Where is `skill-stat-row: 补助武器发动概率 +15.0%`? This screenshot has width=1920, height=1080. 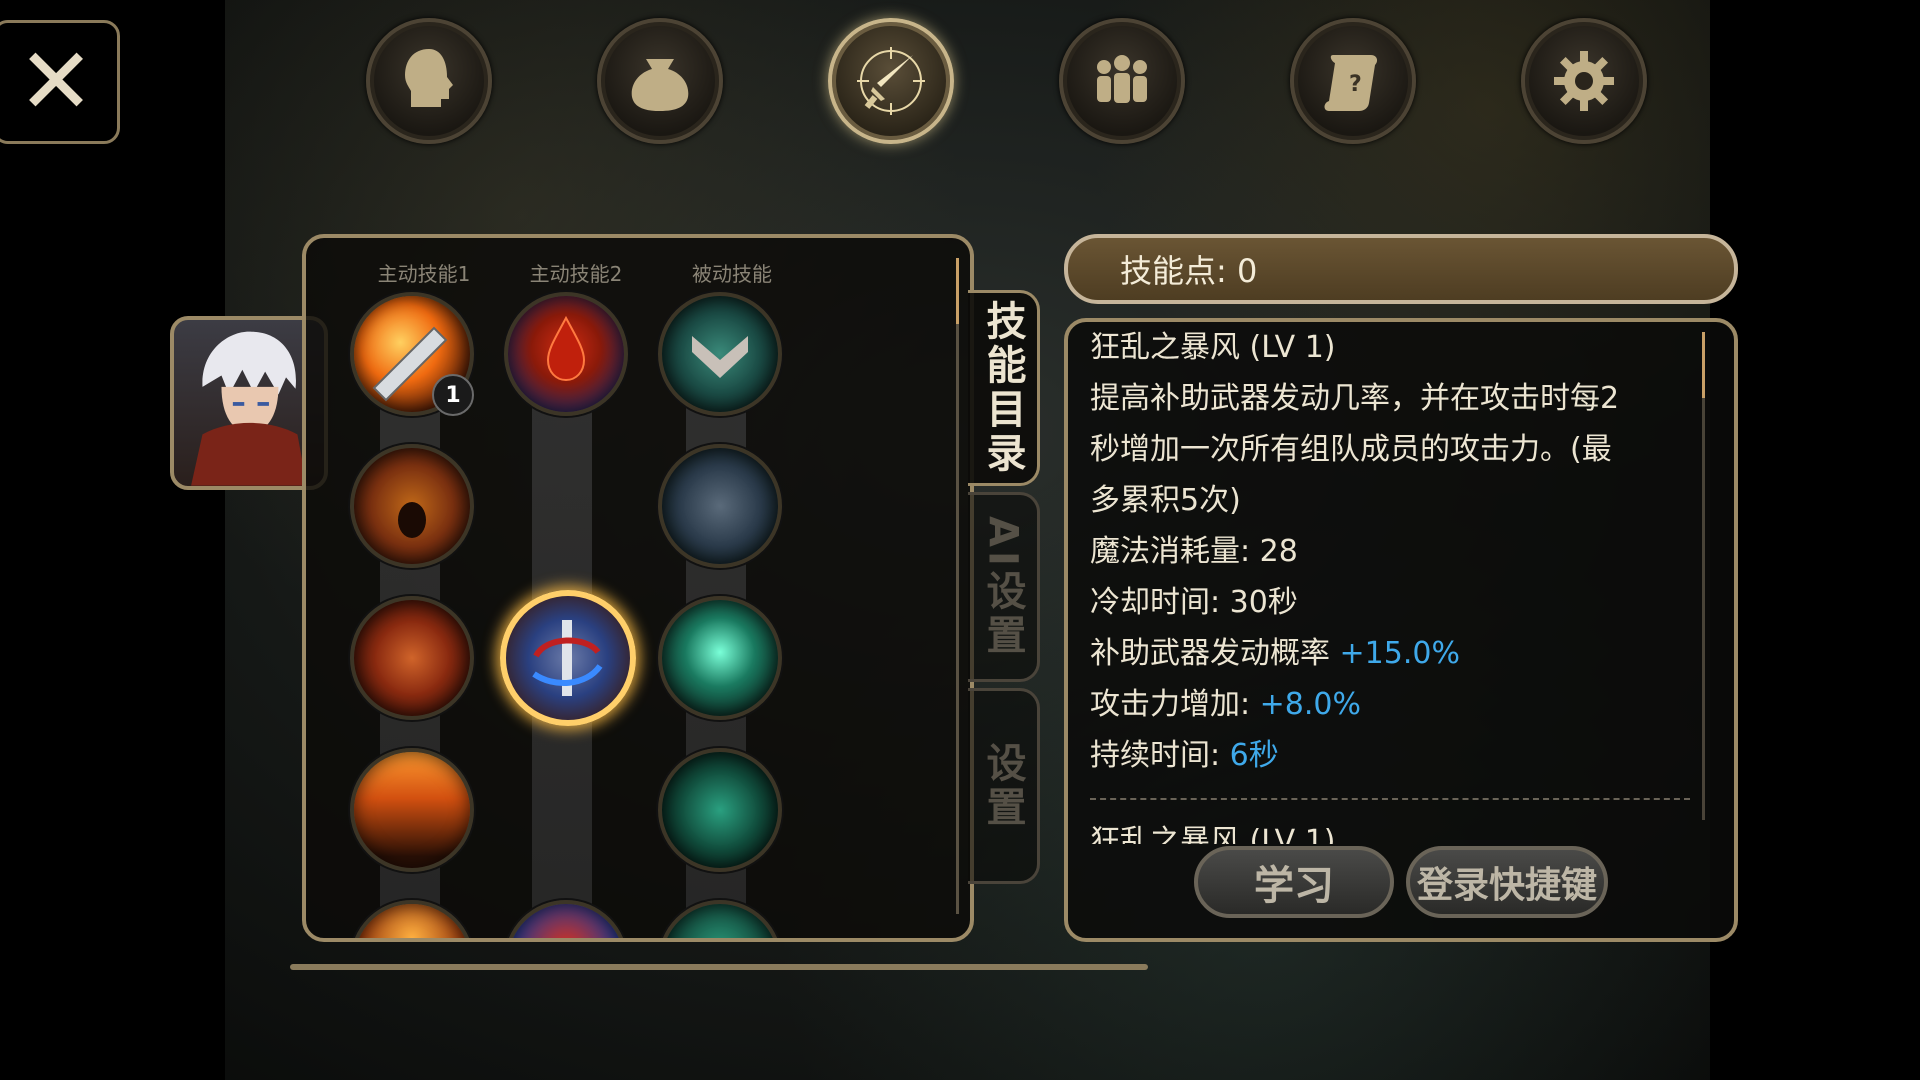 skill-stat-row: 补助武器发动概率 +15.0% is located at coordinates (1390, 653).